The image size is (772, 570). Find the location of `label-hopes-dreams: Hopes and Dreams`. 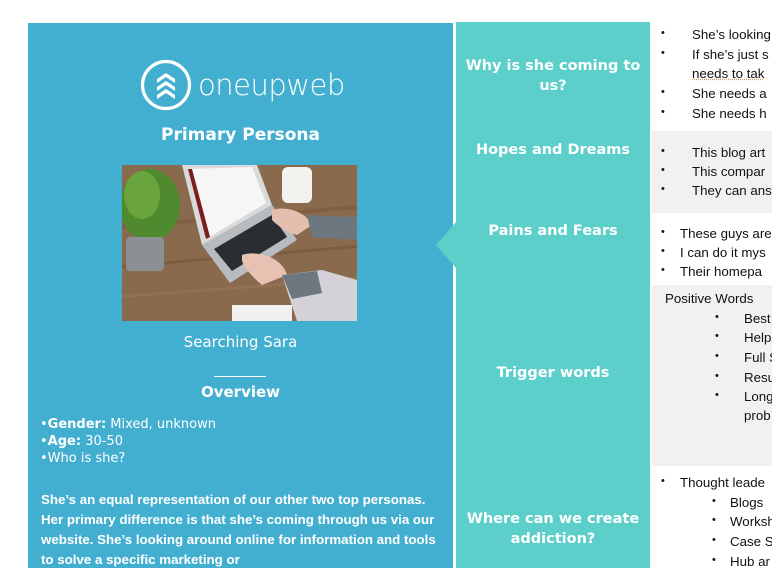

label-hopes-dreams: Hopes and Dreams is located at coordinates (553, 150).